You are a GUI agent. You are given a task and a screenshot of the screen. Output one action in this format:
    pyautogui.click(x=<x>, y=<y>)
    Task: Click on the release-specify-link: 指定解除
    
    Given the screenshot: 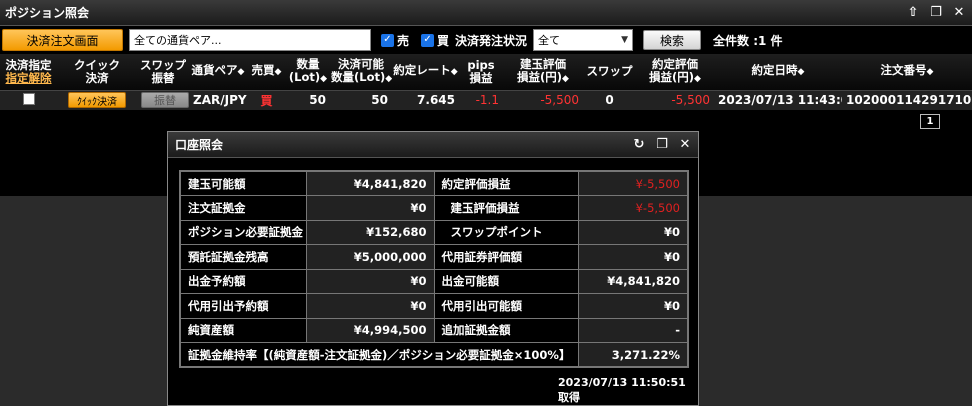 What is the action you would take?
    pyautogui.click(x=29, y=78)
    